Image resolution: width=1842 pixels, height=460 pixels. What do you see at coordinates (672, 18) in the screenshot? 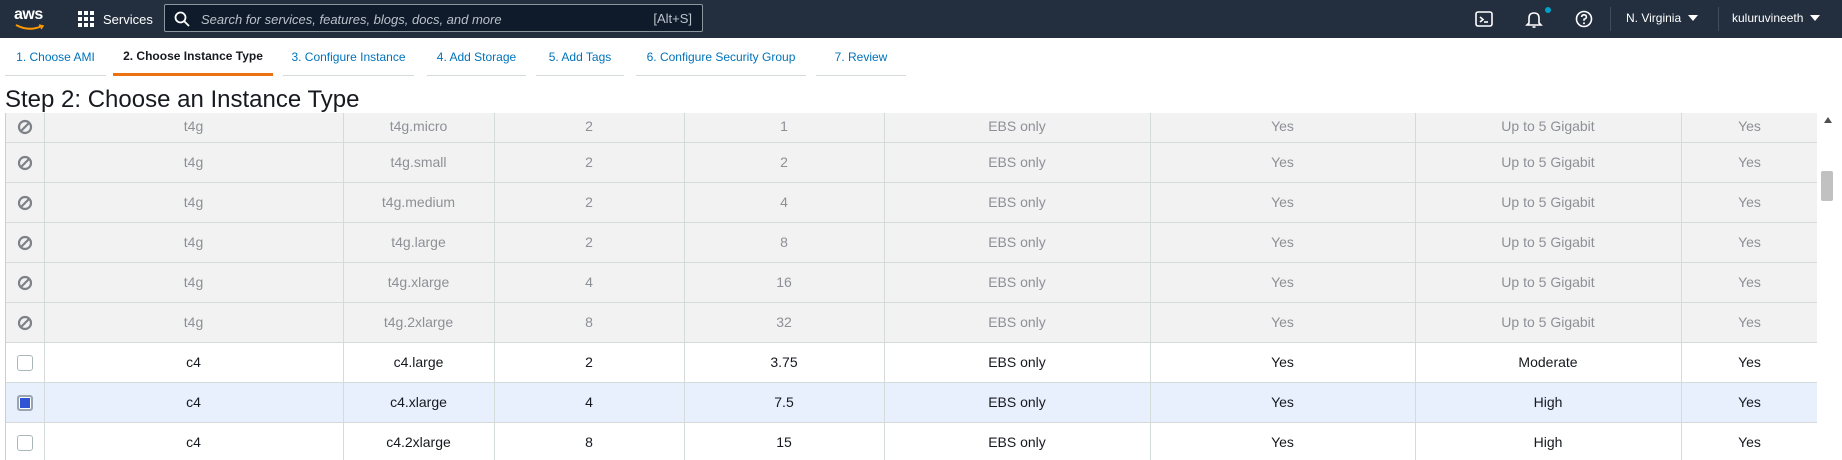
I see `search-shortcut-hint: [Alt+S]` at bounding box center [672, 18].